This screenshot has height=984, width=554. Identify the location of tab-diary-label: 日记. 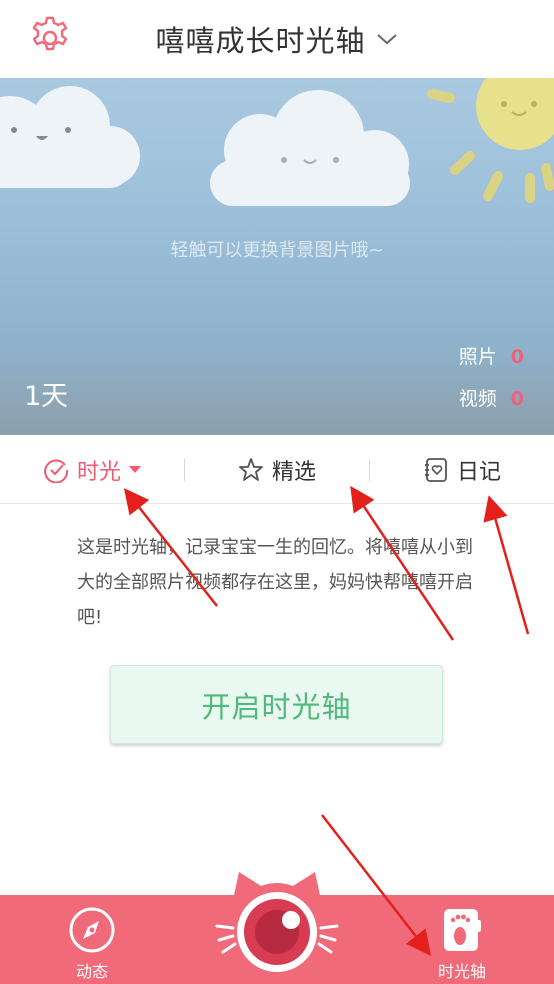
(478, 472).